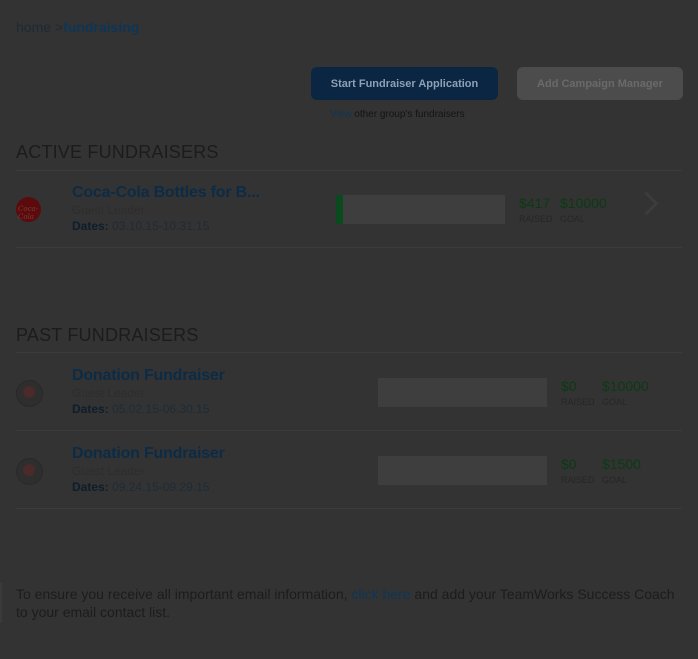  What do you see at coordinates (101, 27) in the screenshot?
I see `breadcrumb-current: fundraising` at bounding box center [101, 27].